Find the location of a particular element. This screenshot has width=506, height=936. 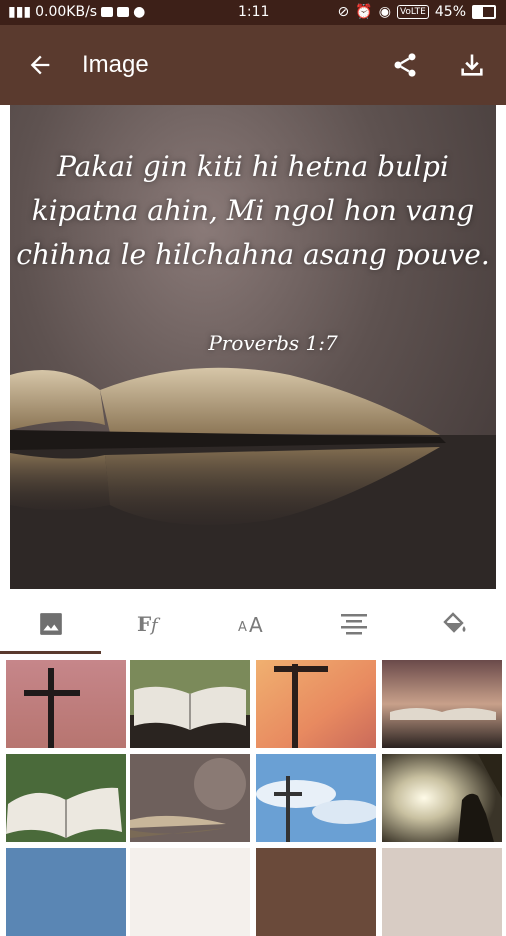

light-image is located at coordinates (190, 892).